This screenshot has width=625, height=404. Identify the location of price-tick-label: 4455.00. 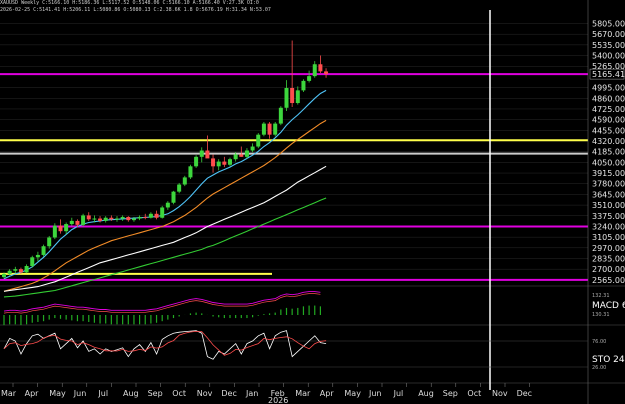
(608, 130).